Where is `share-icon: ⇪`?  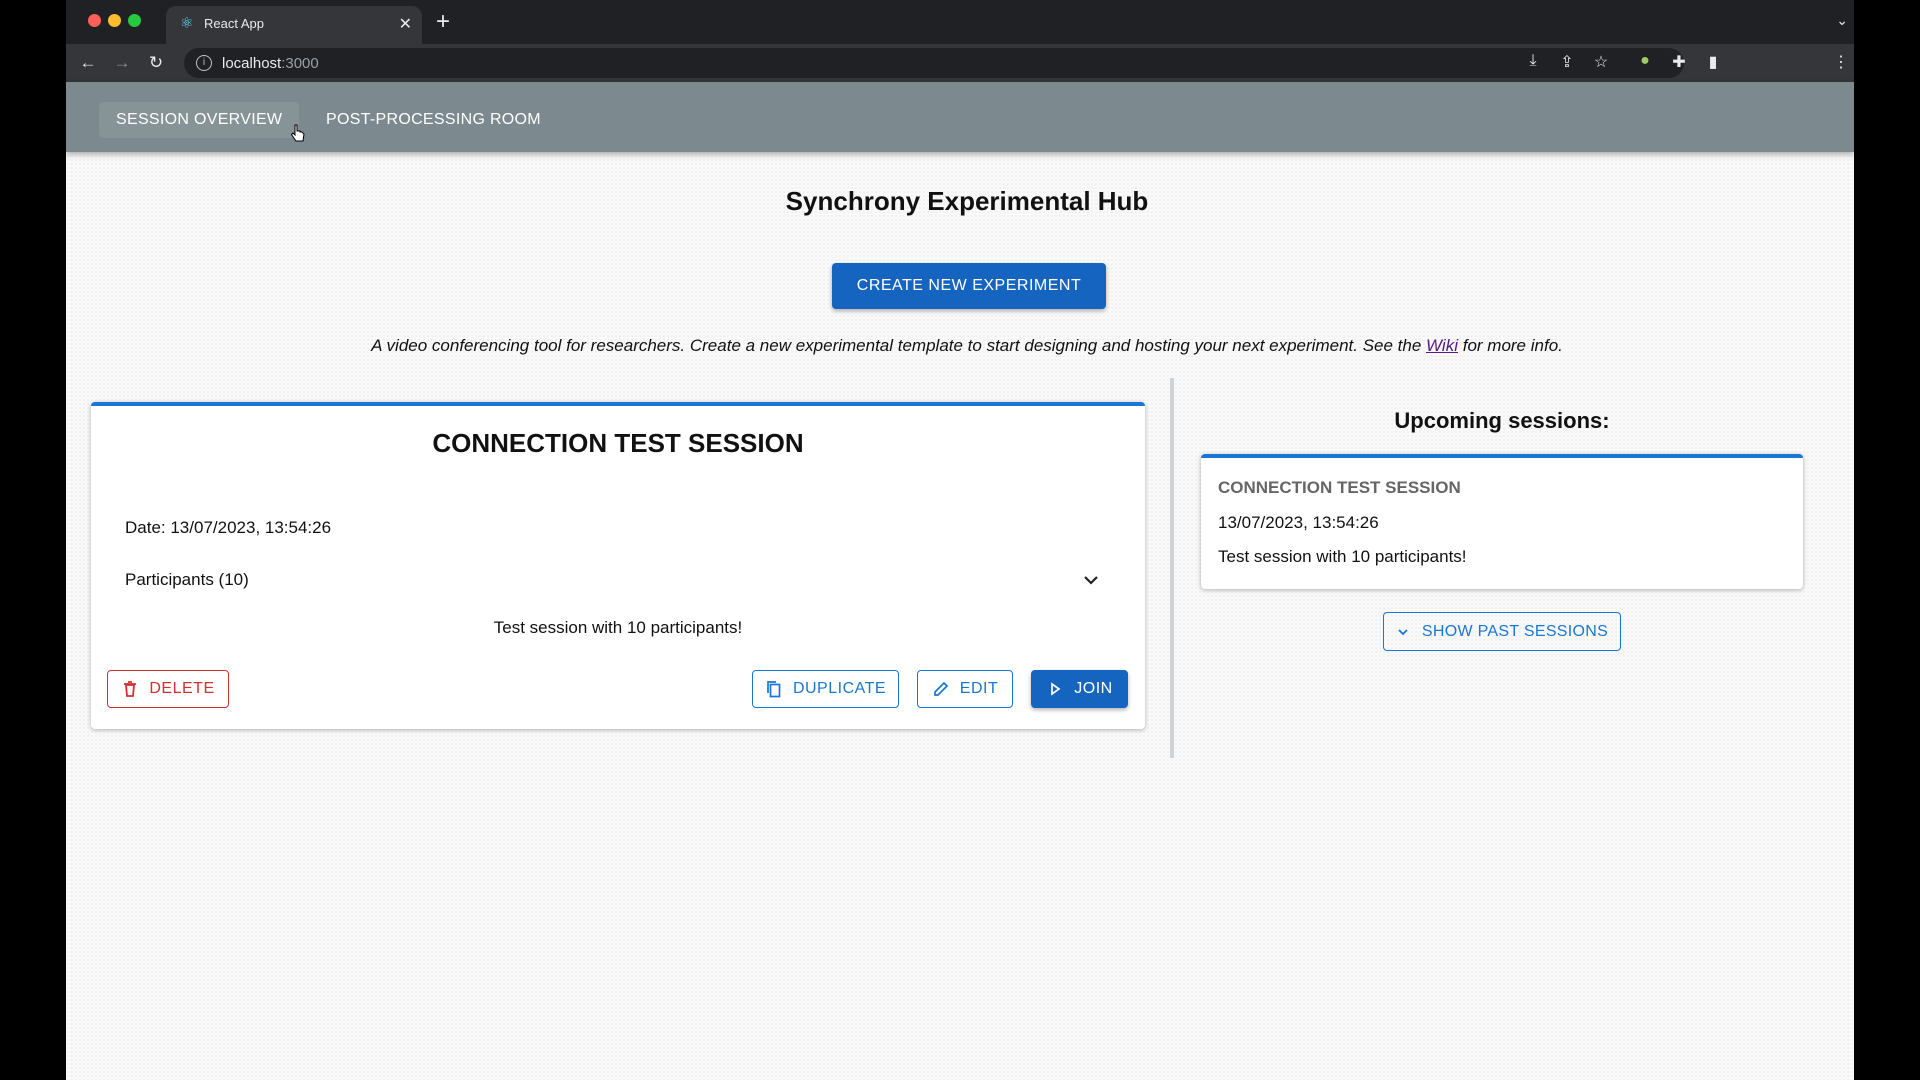 share-icon: ⇪ is located at coordinates (1567, 62).